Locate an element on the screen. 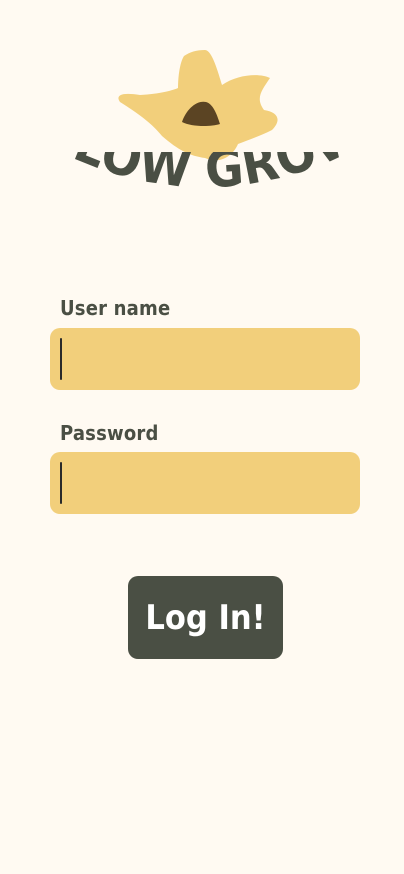  password-input is located at coordinates (205, 483).